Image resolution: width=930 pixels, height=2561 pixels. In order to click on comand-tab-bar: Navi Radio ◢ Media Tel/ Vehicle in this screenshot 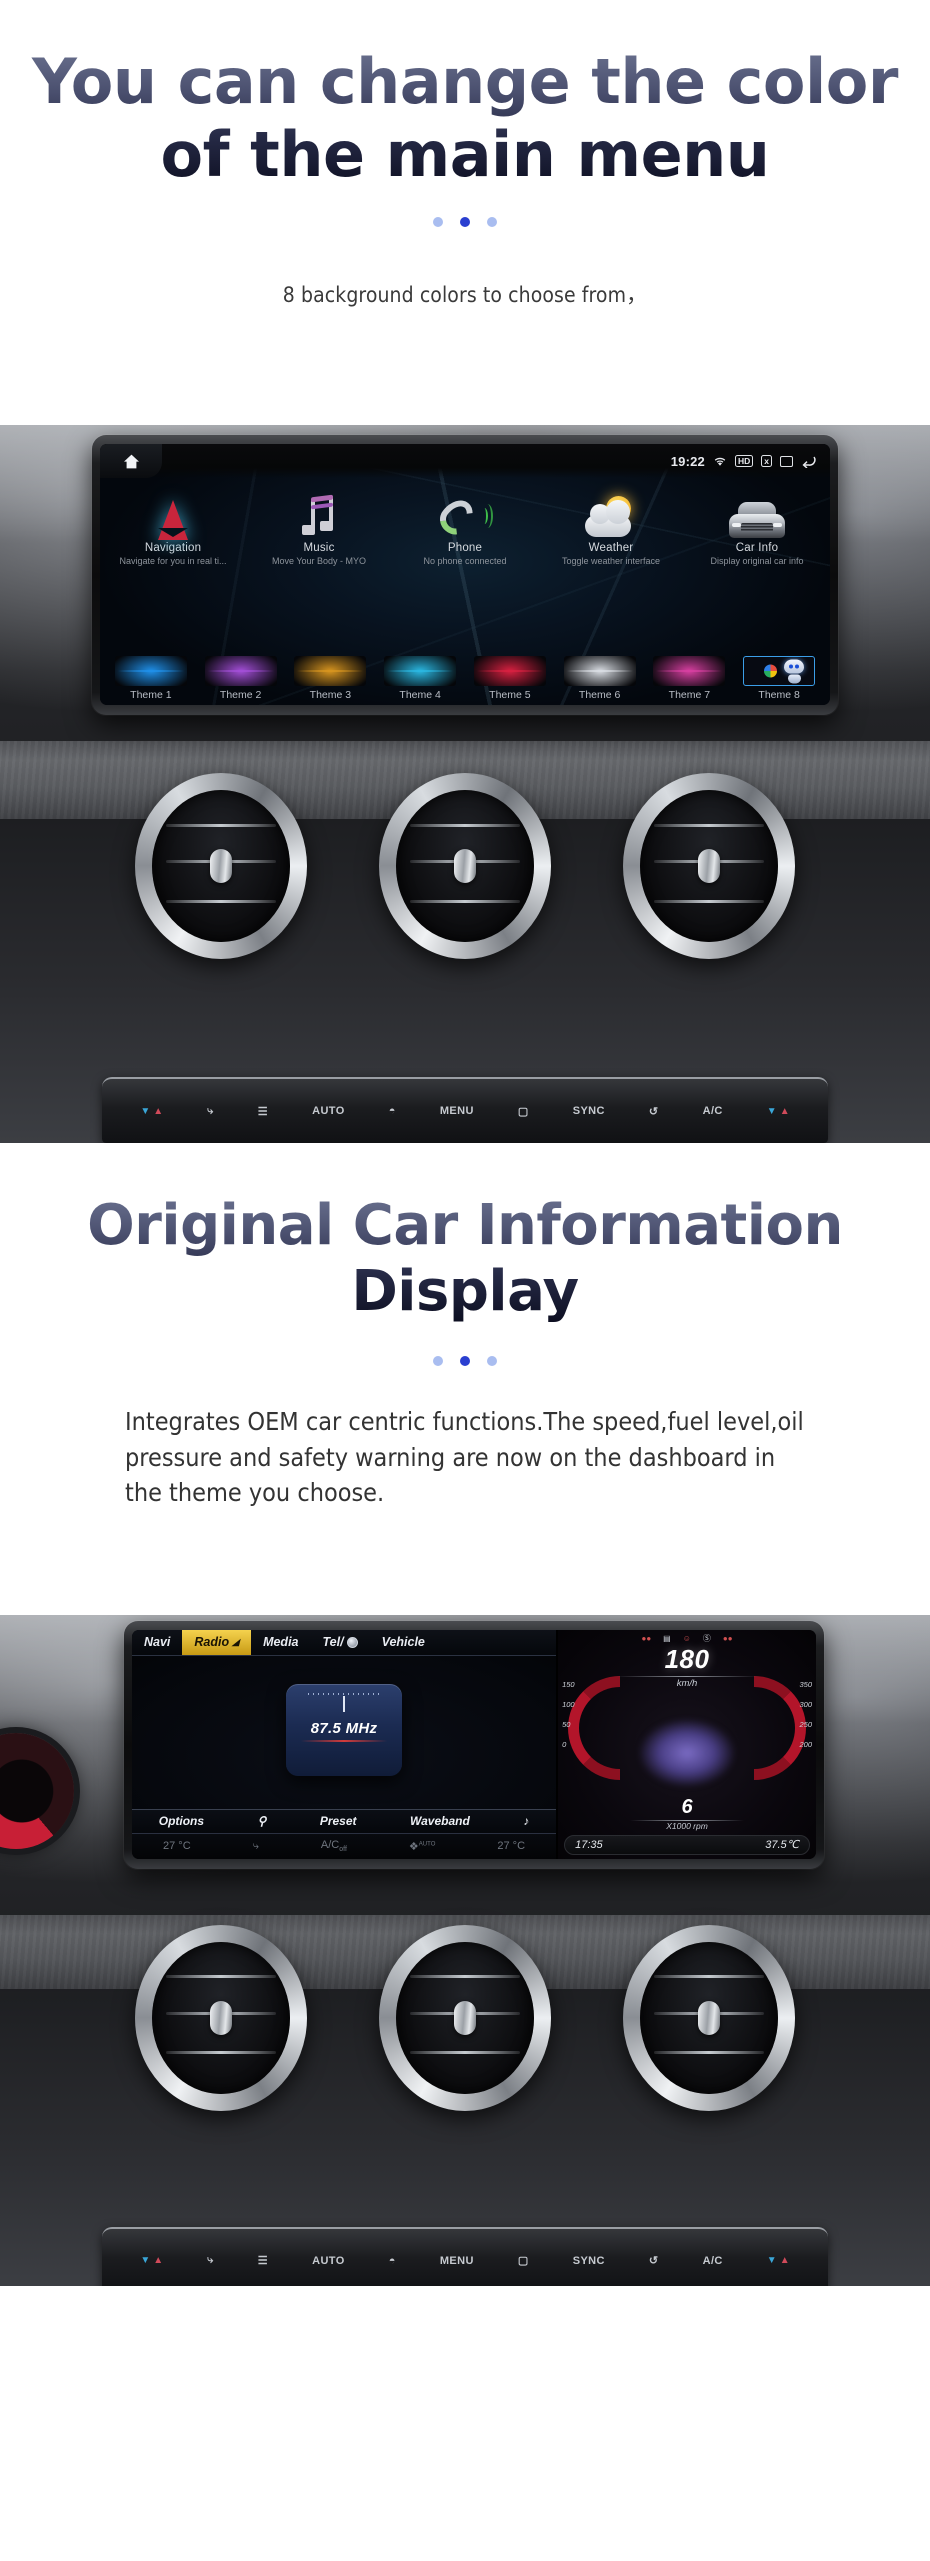, I will do `click(344, 1642)`.